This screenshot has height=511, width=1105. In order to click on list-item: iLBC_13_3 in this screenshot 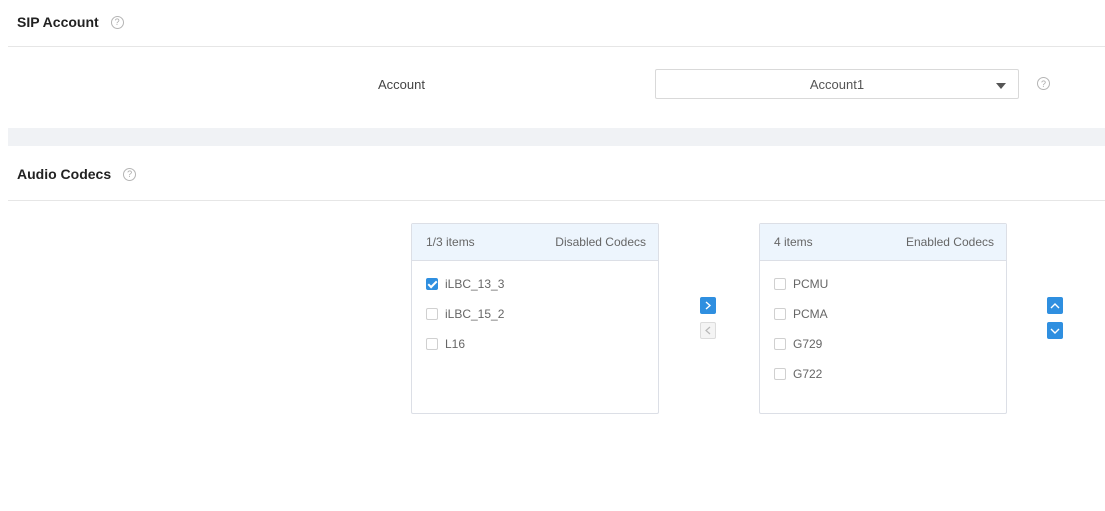, I will do `click(542, 284)`.